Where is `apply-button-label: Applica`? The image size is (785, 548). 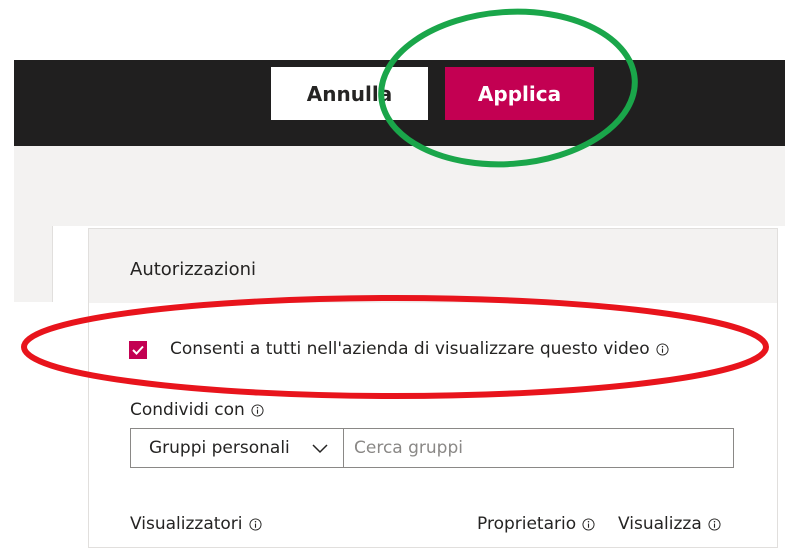
apply-button-label: Applica is located at coordinates (519, 93).